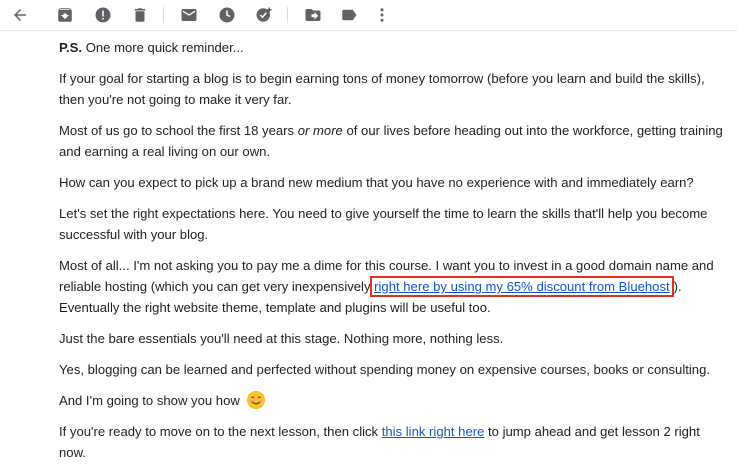  I want to click on report-spam-icon, so click(103, 15).